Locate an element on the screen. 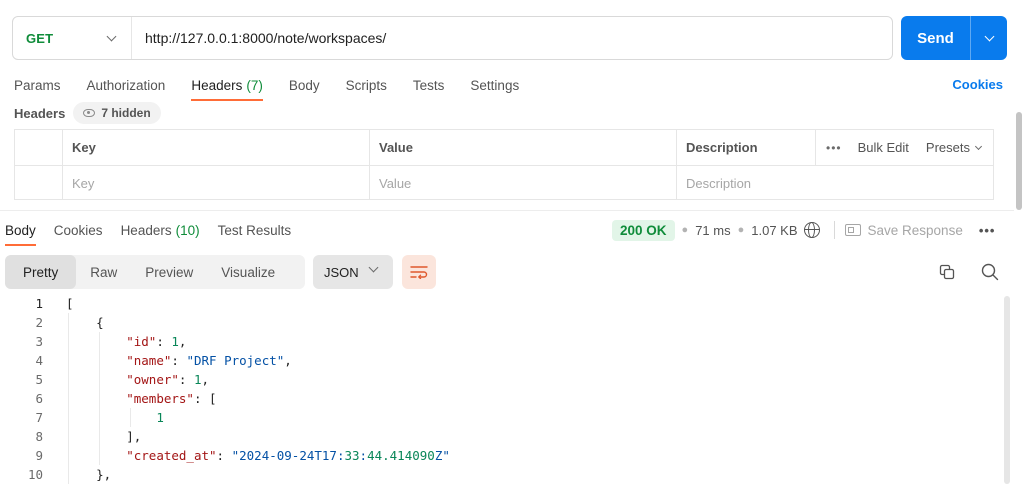  code-line: 8 ], is located at coordinates (500, 436).